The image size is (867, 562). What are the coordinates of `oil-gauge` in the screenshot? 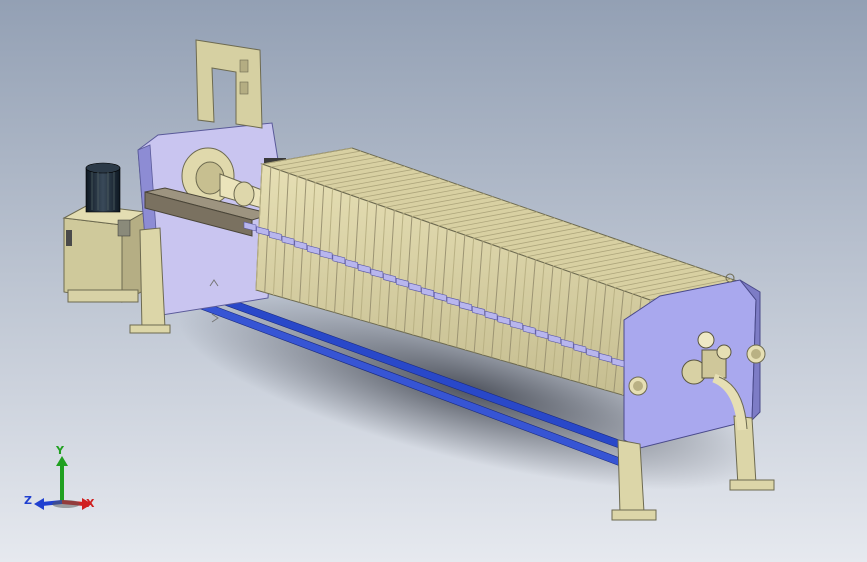 It's located at (69, 238).